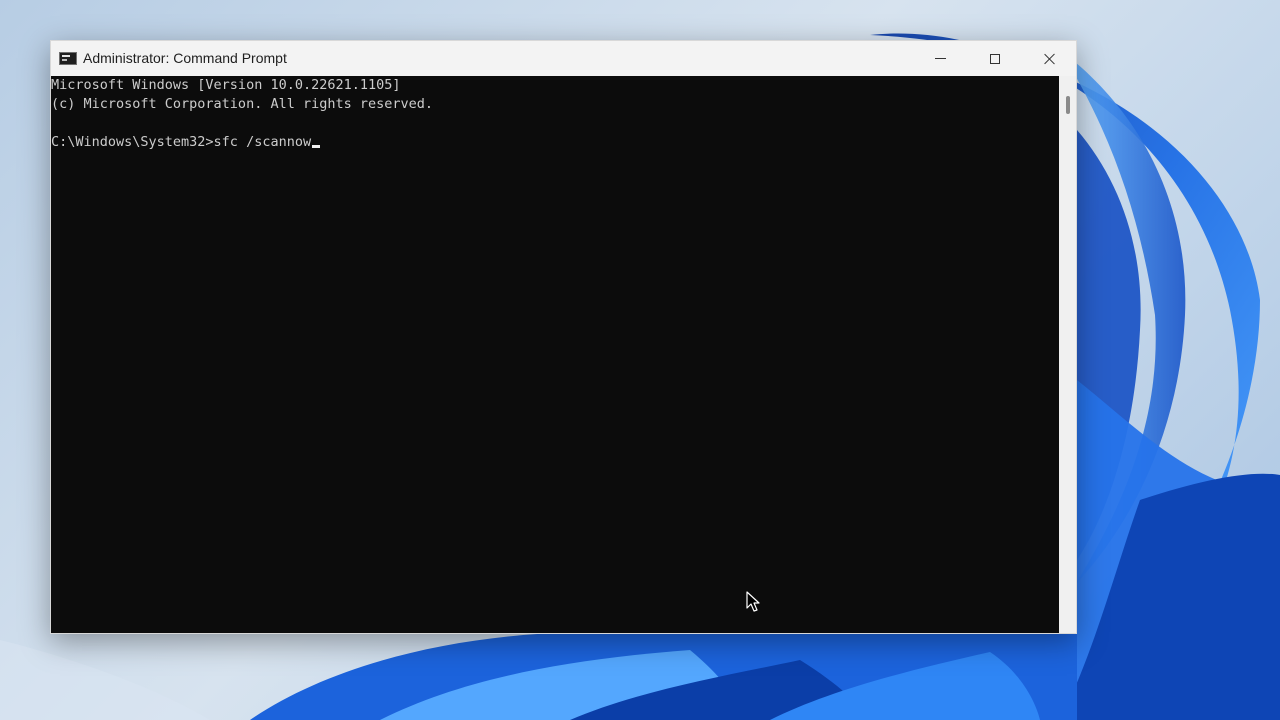 Image resolution: width=1280 pixels, height=720 pixels. Describe the element at coordinates (1067, 354) in the screenshot. I see `vertical-scrollbar` at that location.